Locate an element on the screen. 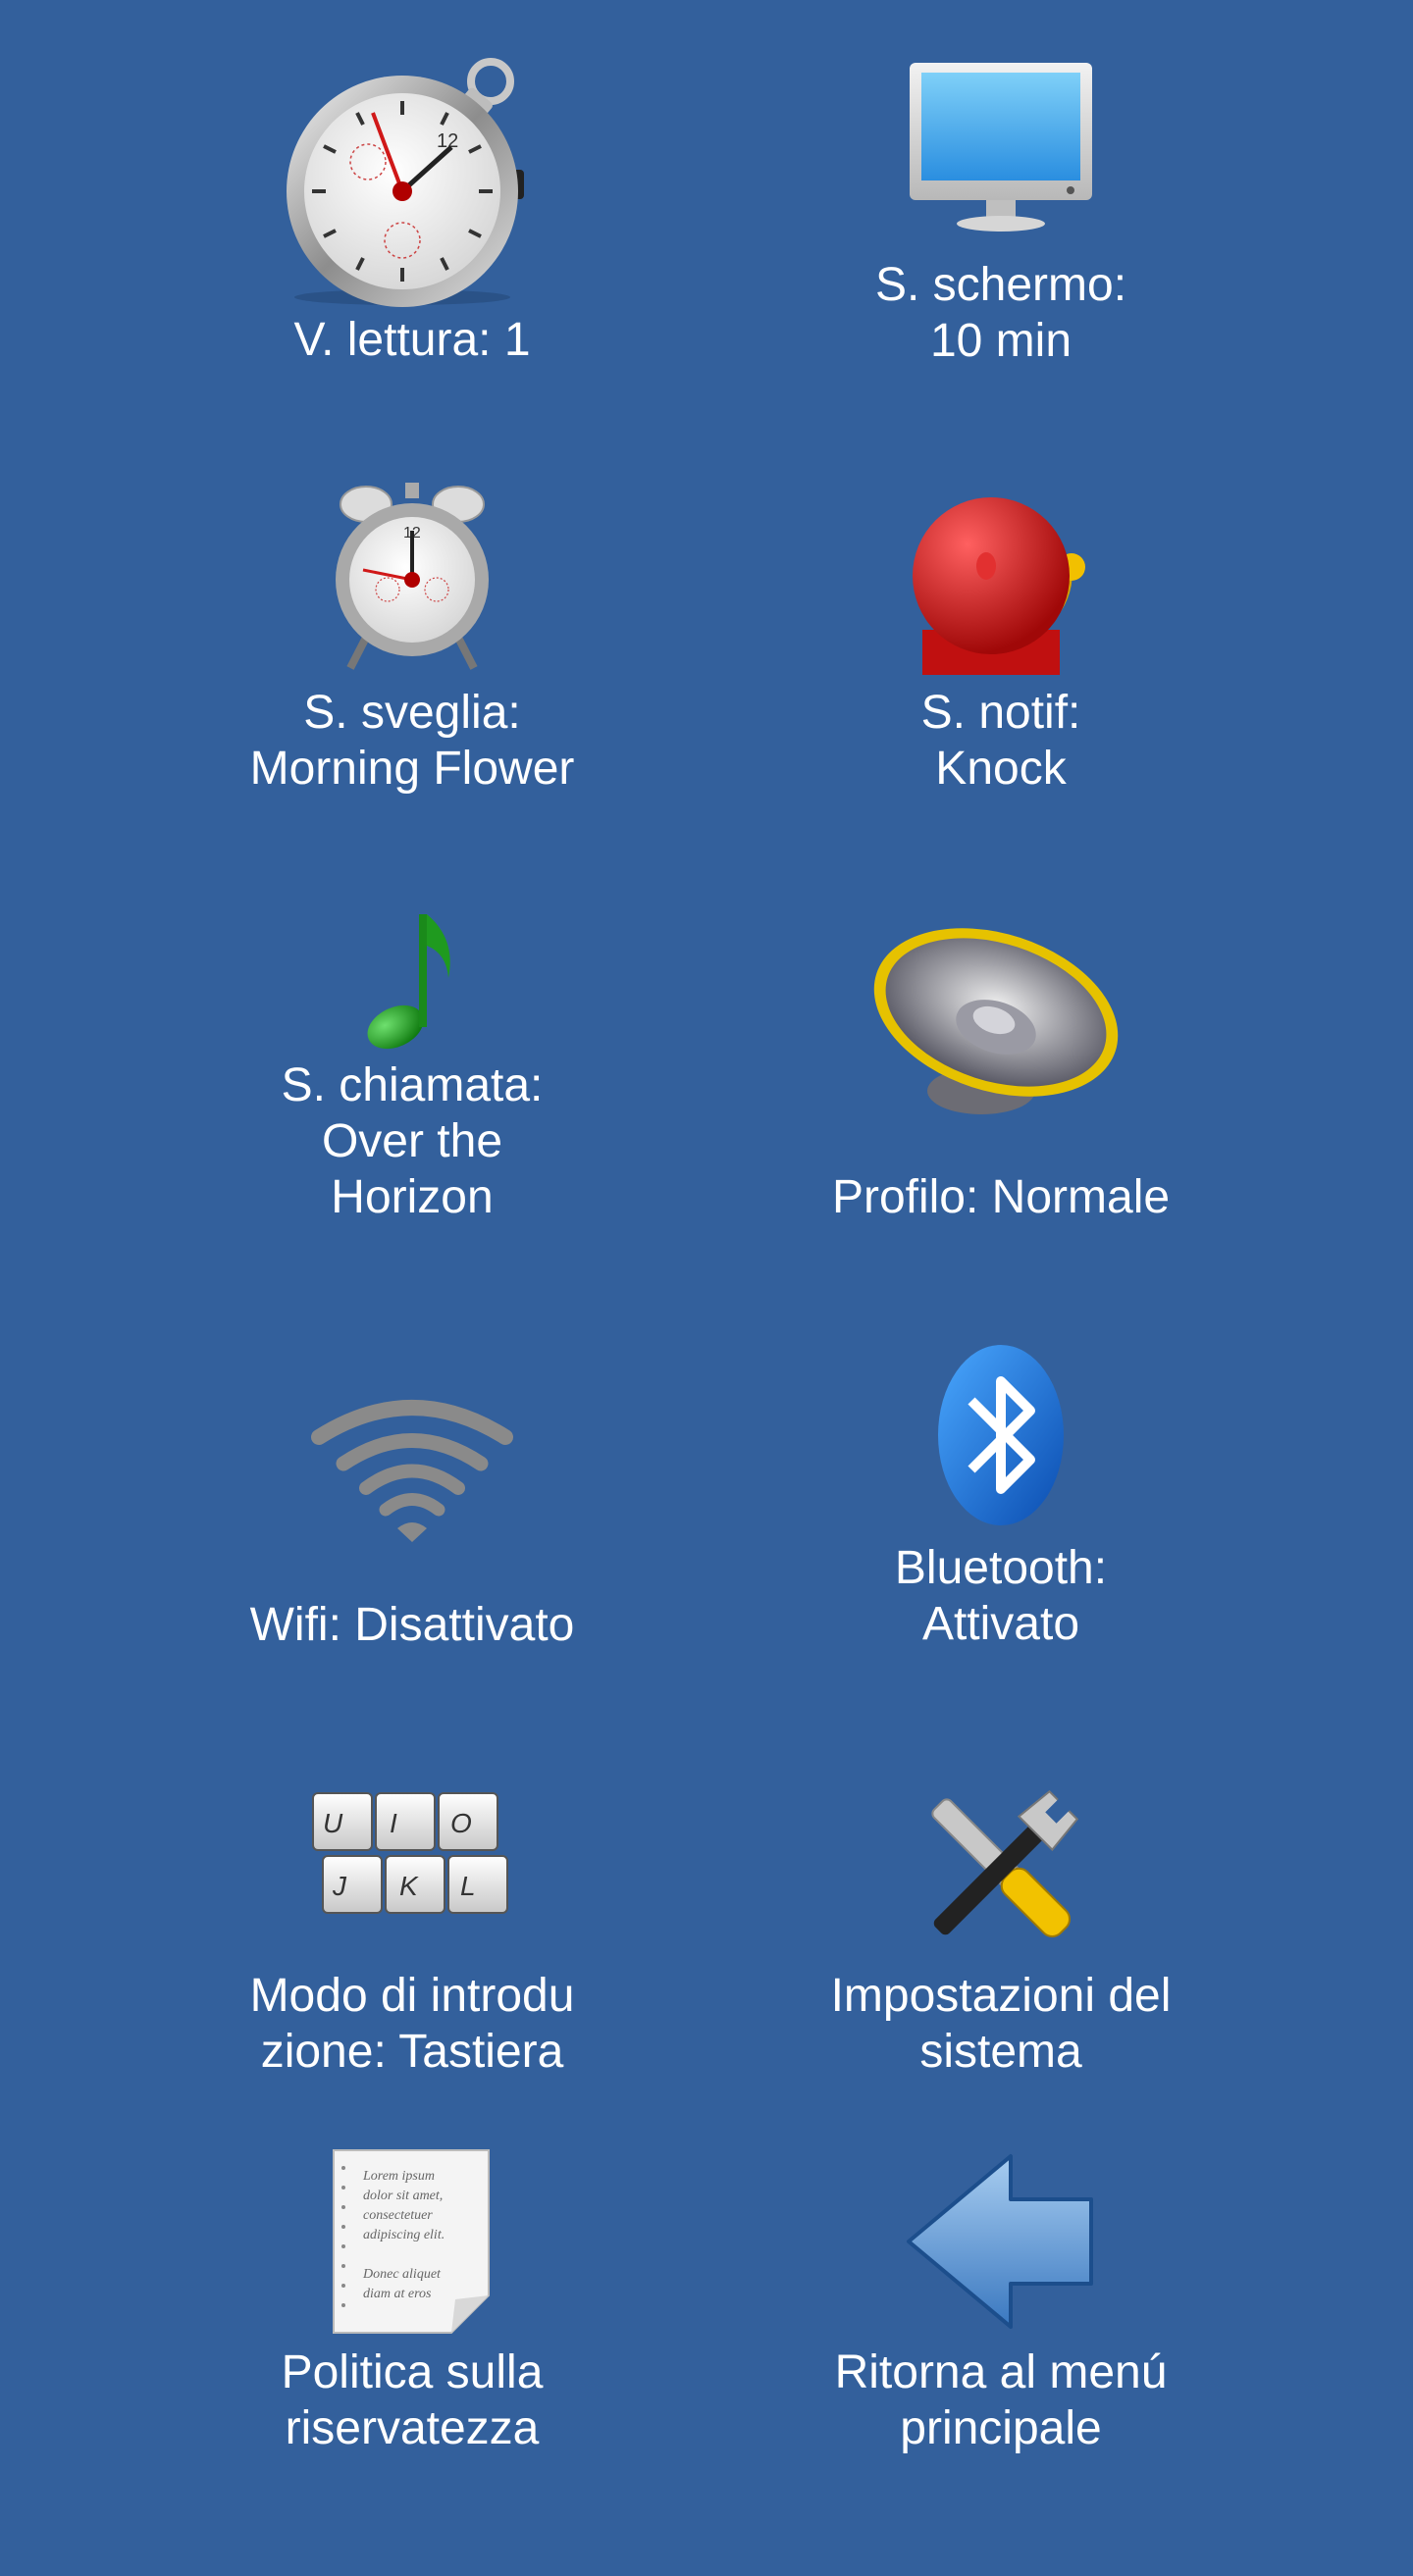  svg-text: consectetuer is located at coordinates (398, 2215).